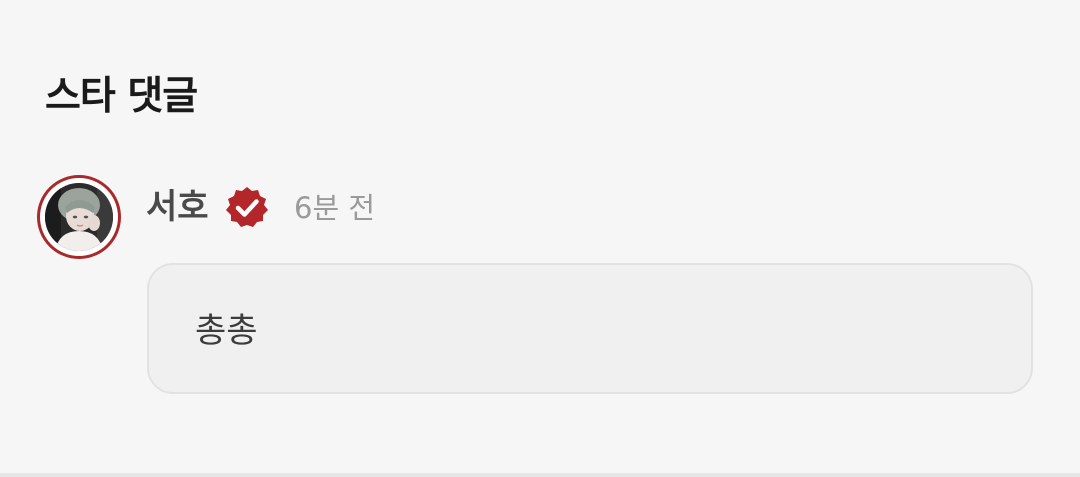 This screenshot has width=1080, height=477. I want to click on avatar, so click(79, 217).